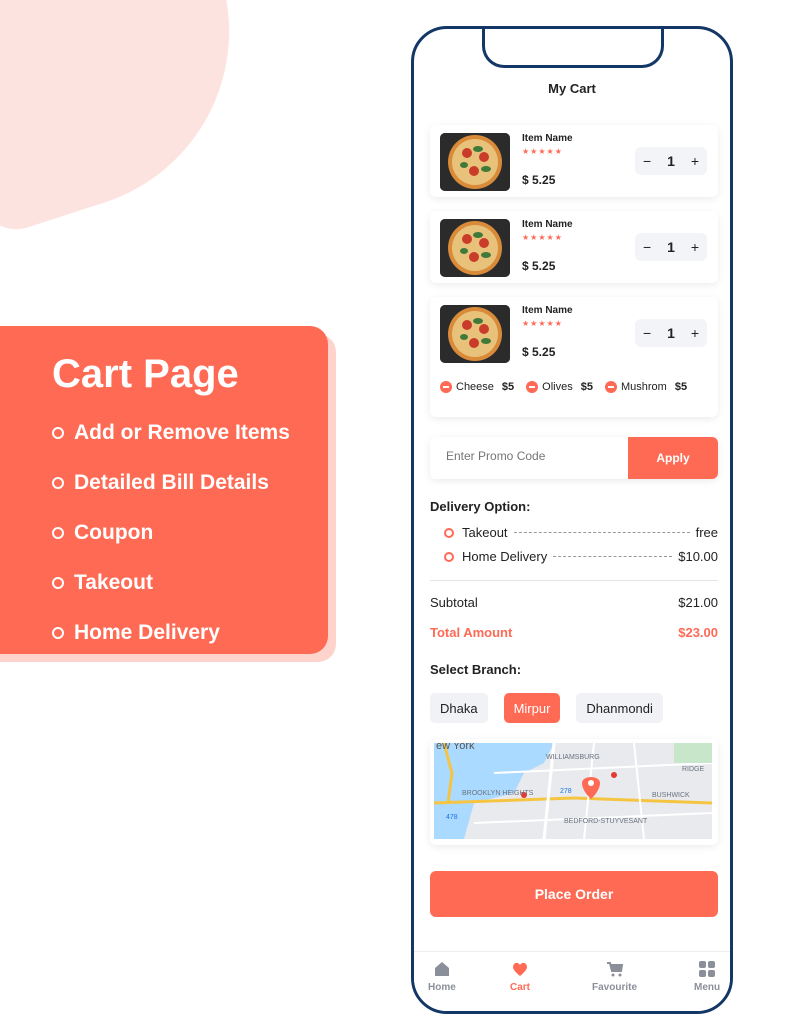 Image resolution: width=800 pixels, height=1036 pixels. I want to click on branch-selector: Dhaka Mirpur Dhanmondi, so click(554, 708).